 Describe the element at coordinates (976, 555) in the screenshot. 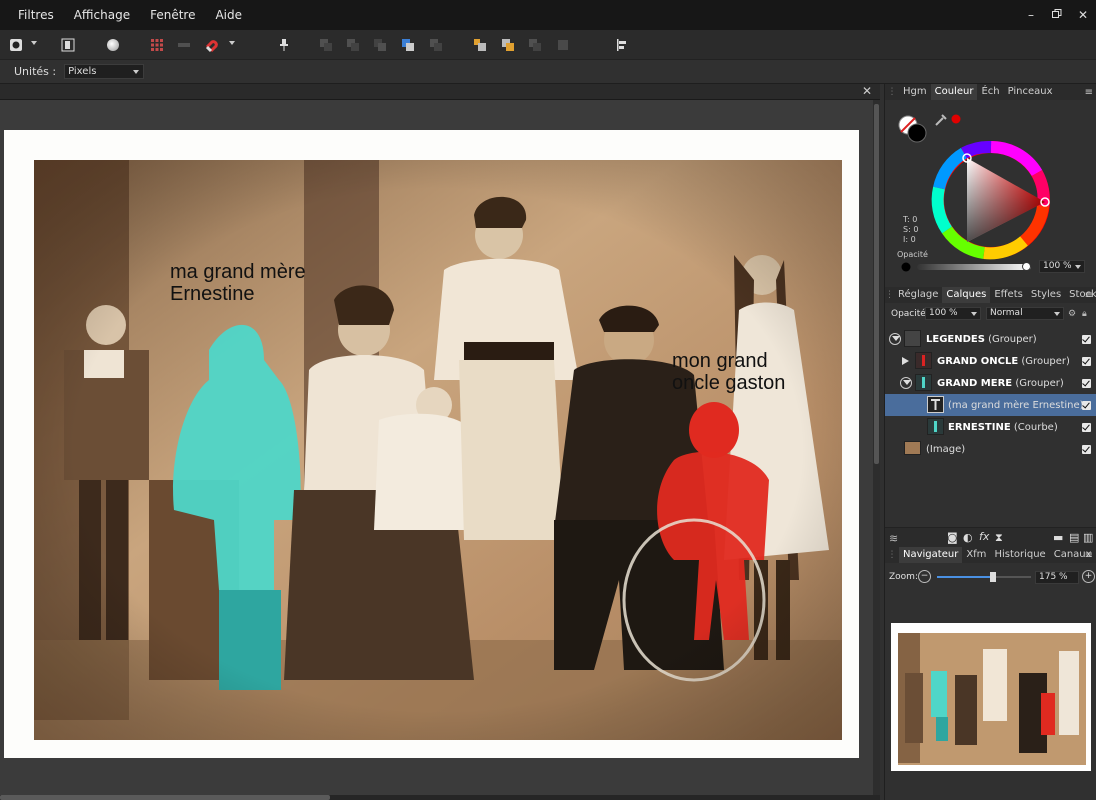

I see `tab-xfm: Xfm` at that location.